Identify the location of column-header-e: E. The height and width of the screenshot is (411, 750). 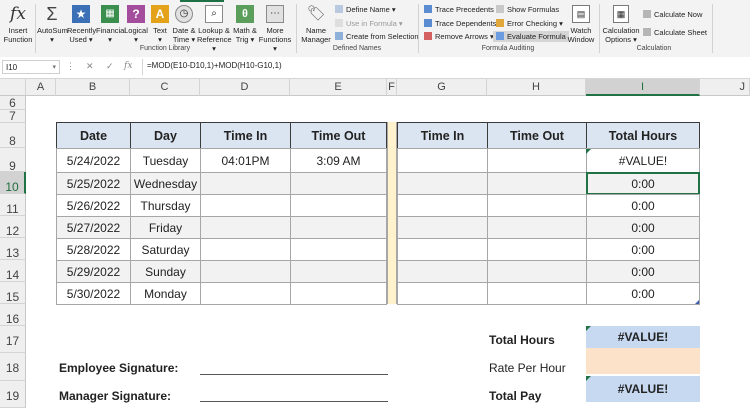
(338, 87).